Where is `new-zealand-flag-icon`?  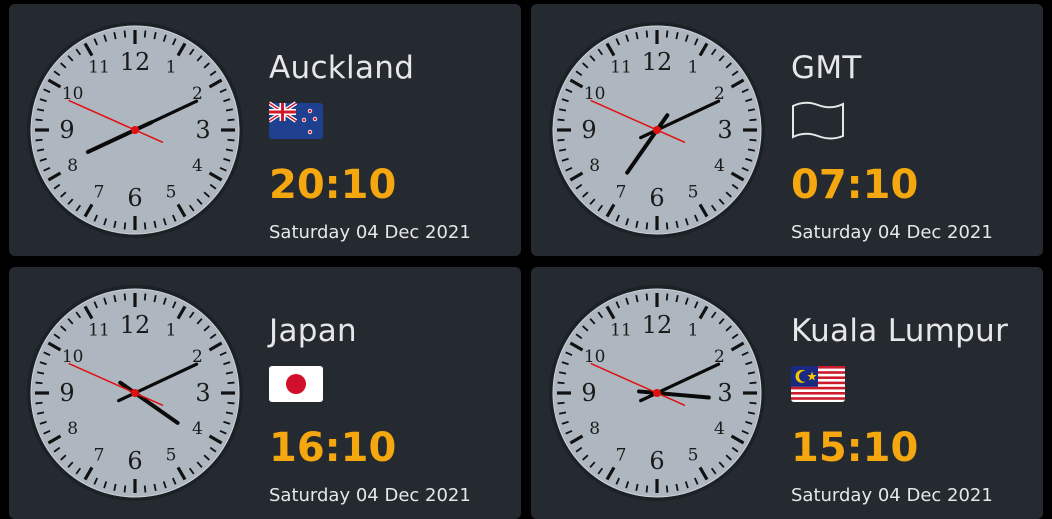
new-zealand-flag-icon is located at coordinates (295, 121).